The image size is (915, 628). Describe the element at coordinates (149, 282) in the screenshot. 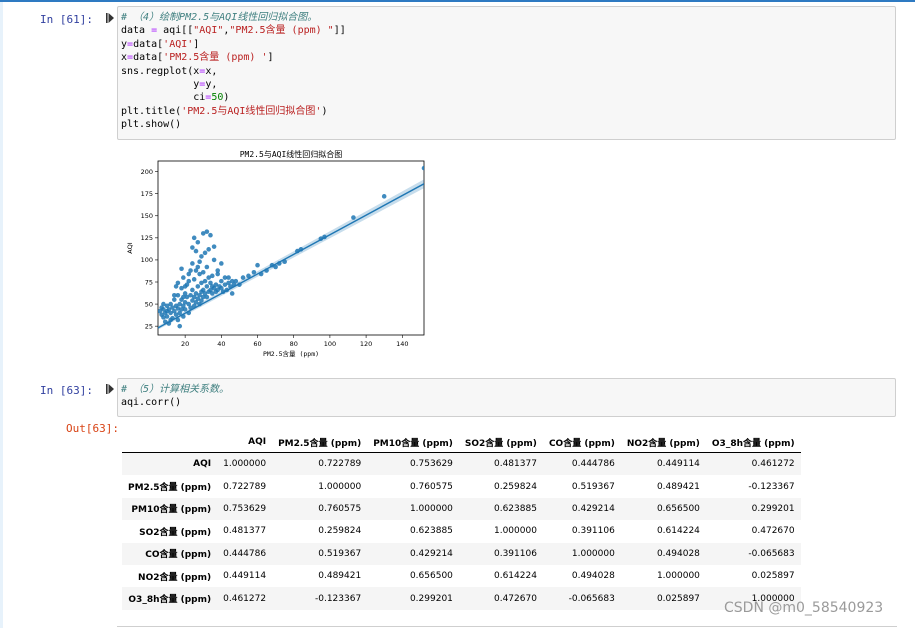

I see `y-tick-label: 75` at that location.